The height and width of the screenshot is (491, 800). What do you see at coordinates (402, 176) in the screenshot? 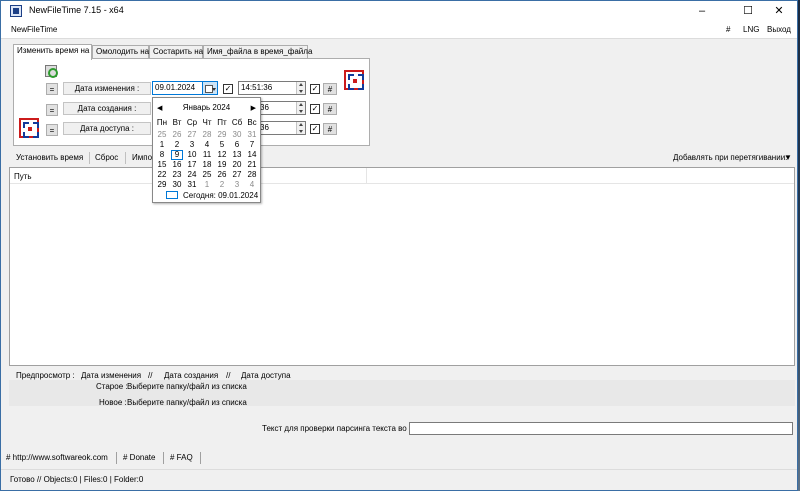
I see `list-header: Путь` at bounding box center [402, 176].